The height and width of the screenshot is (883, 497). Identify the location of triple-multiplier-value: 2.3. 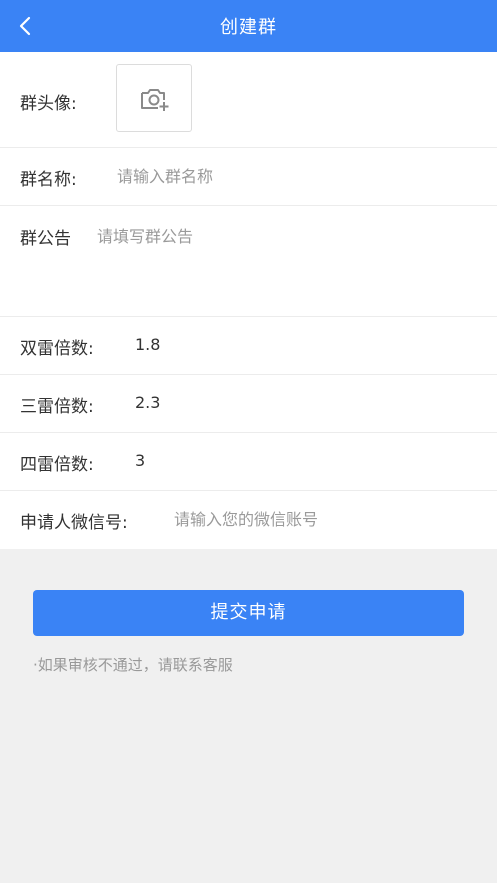
(147, 402).